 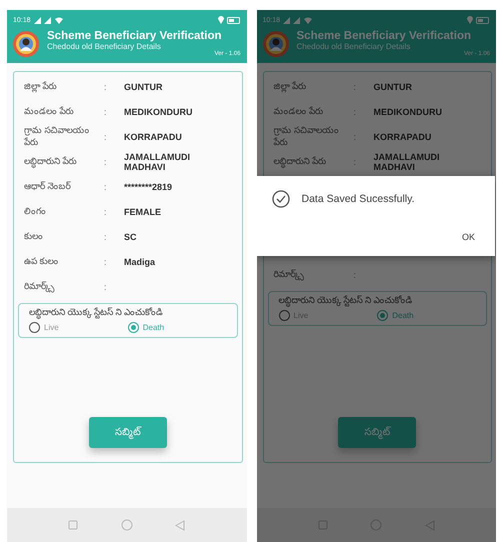 I want to click on back-icon, so click(x=180, y=525).